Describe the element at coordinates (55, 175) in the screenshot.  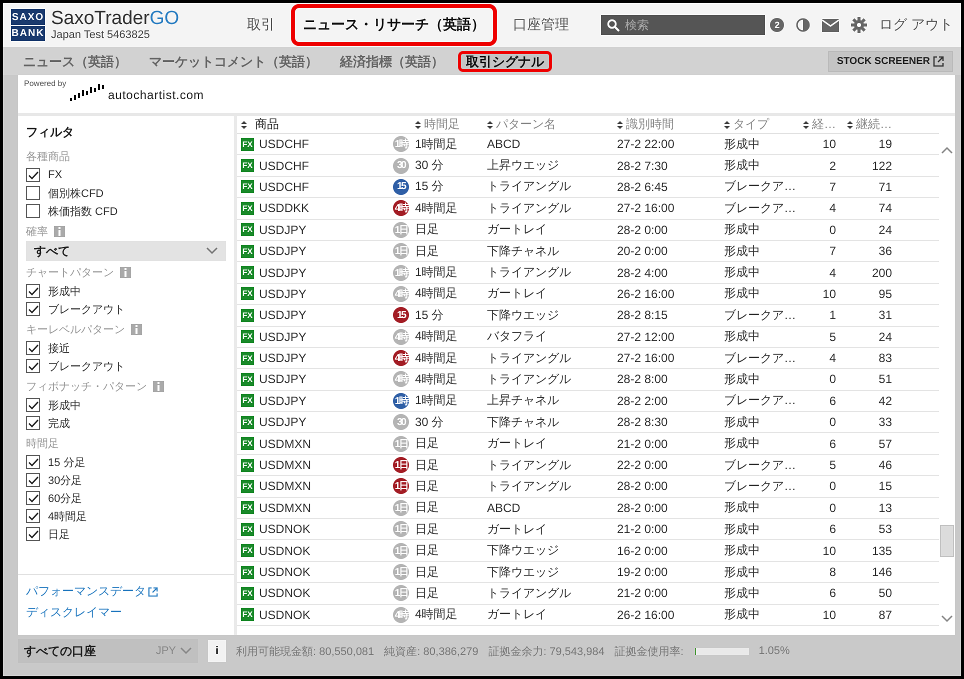
I see `checkbox-label: FX` at that location.